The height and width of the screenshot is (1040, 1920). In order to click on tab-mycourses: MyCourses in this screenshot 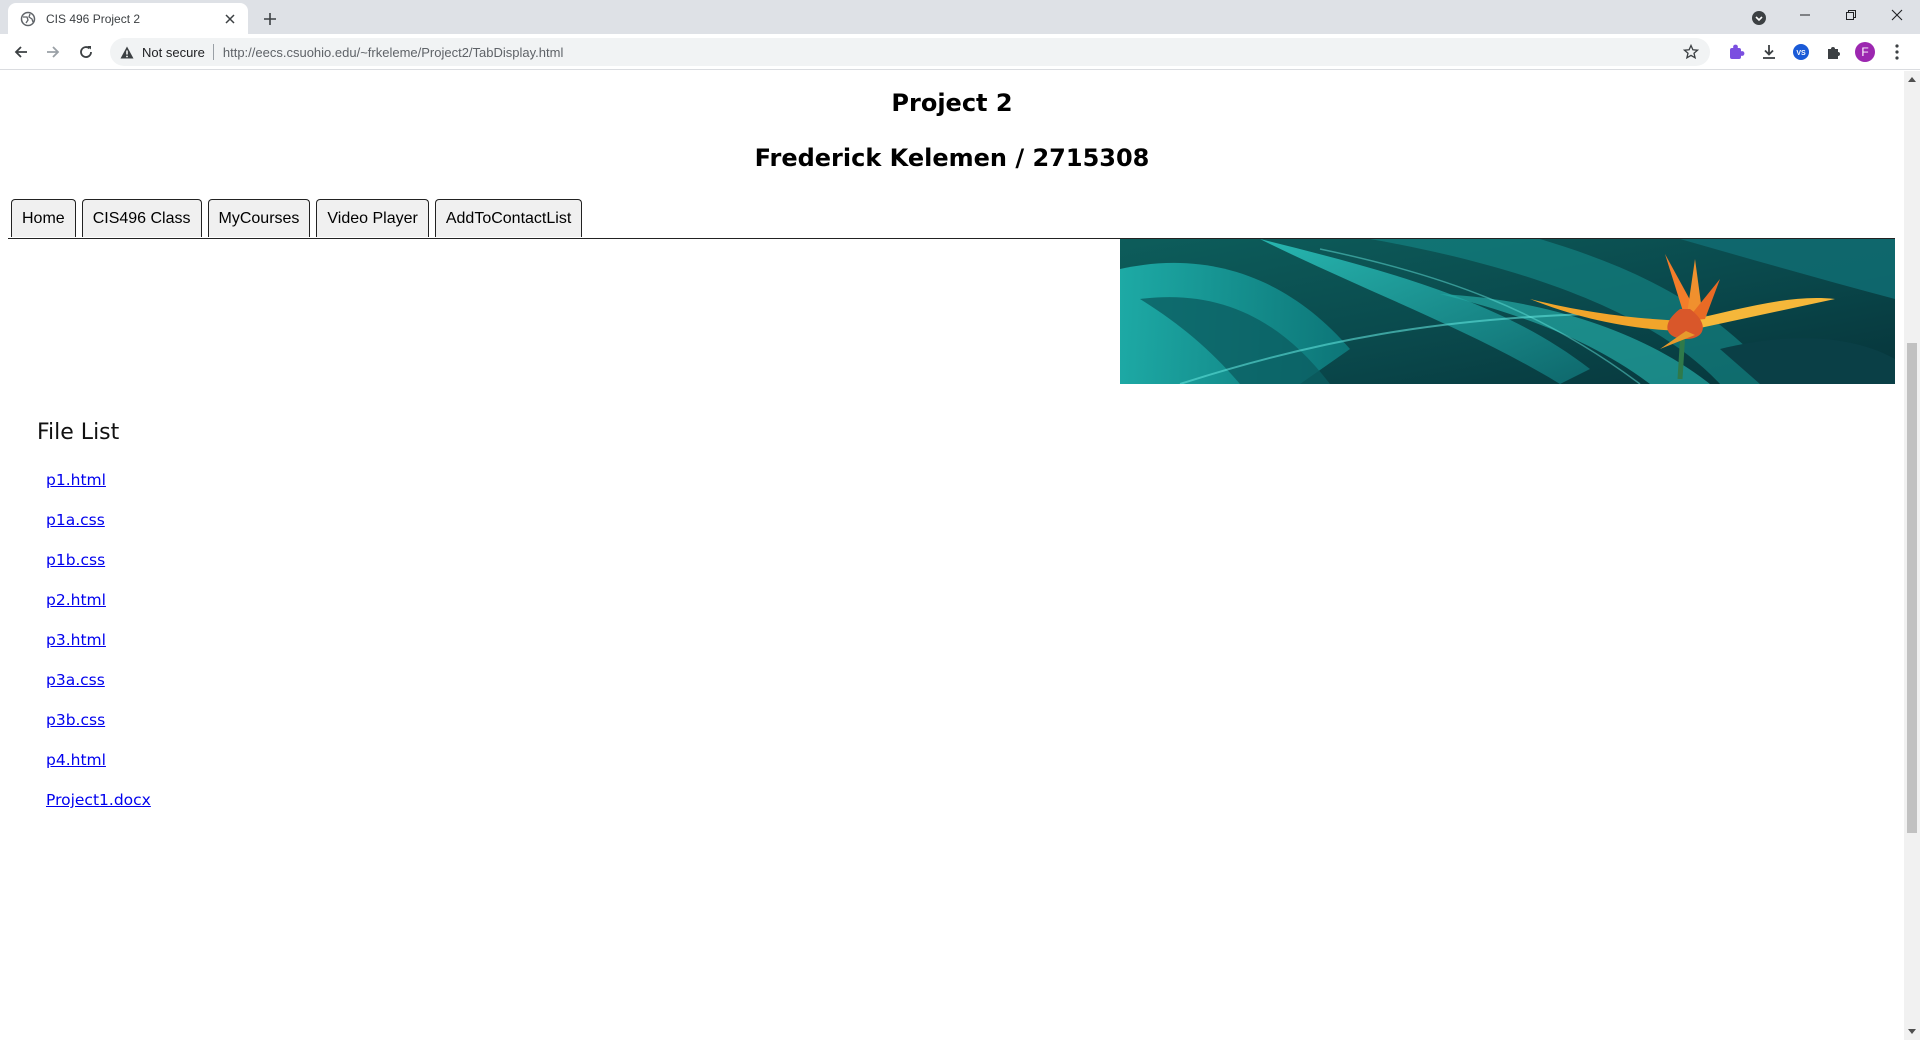, I will do `click(259, 218)`.